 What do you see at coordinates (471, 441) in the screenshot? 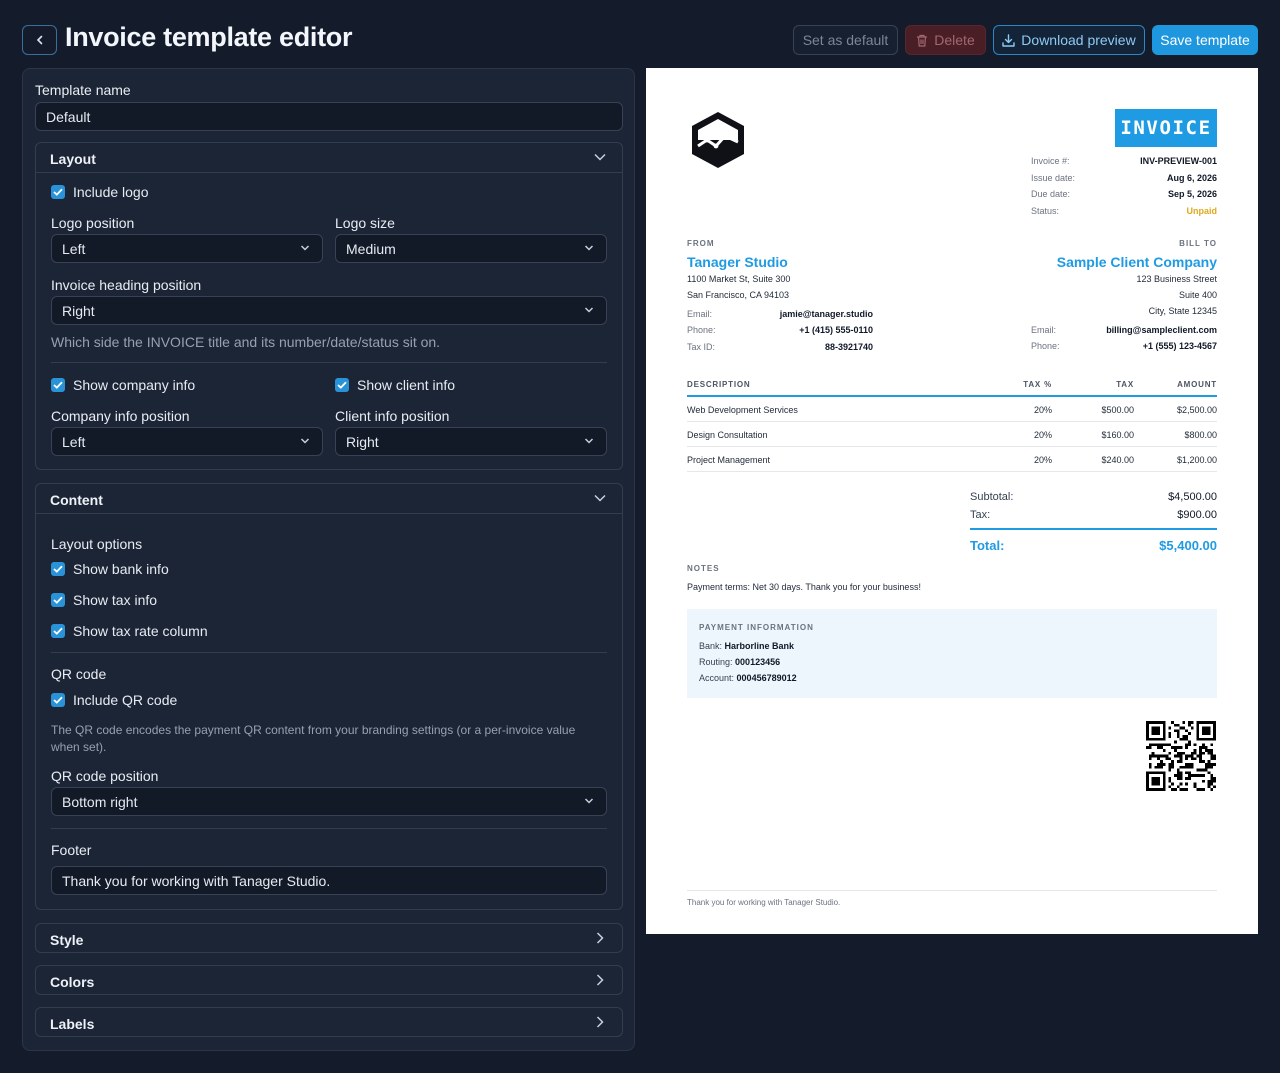
I see `client-position-select: Right` at bounding box center [471, 441].